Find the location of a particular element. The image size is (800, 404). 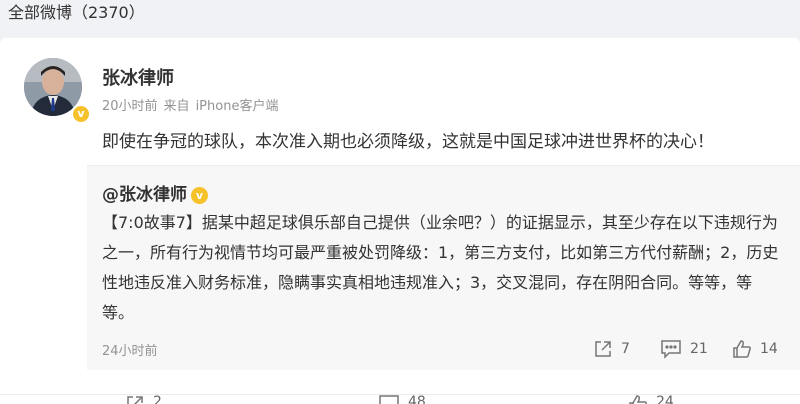

repost-author: @张冰律师 is located at coordinates (144, 195).